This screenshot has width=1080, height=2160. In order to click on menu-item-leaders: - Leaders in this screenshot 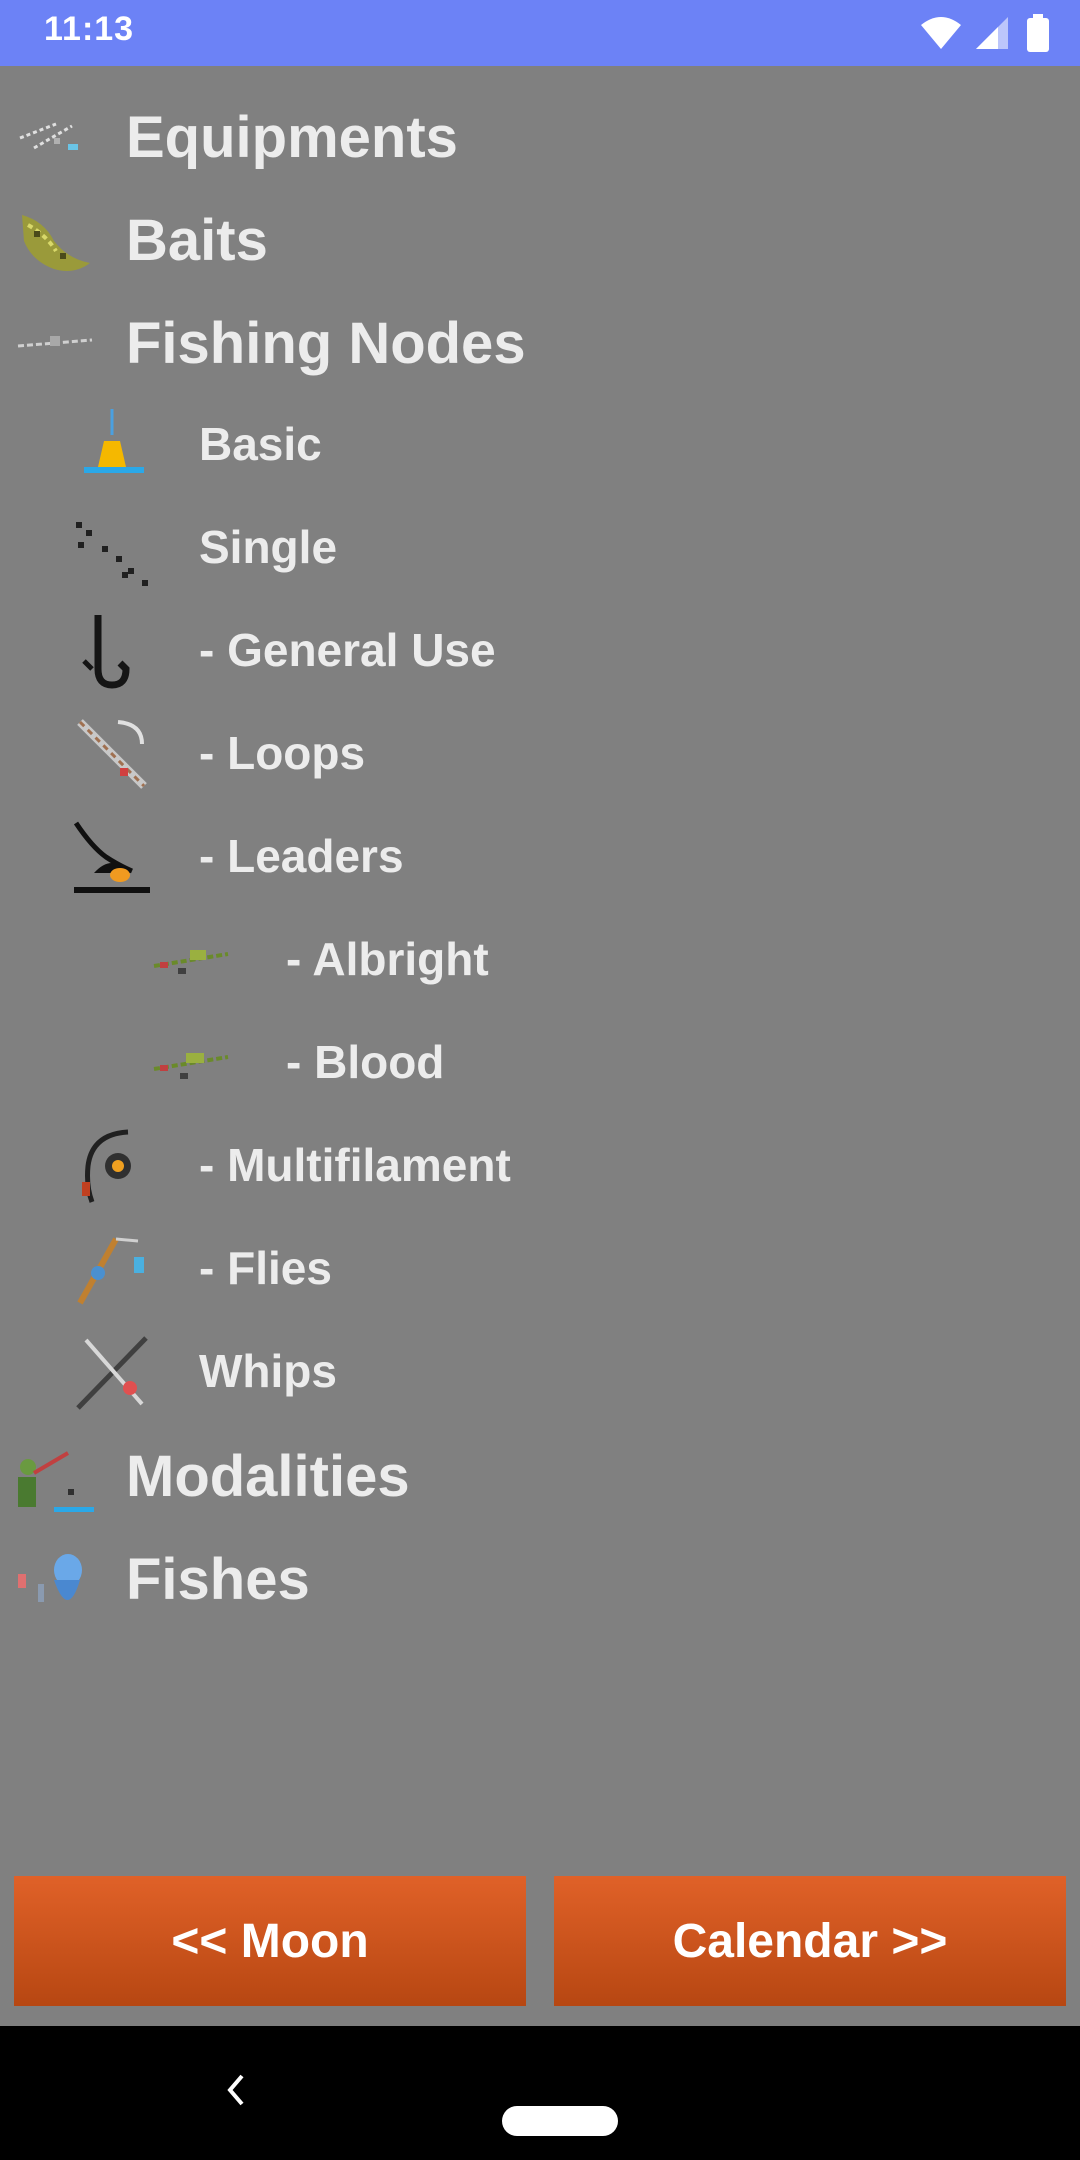, I will do `click(540, 852)`.